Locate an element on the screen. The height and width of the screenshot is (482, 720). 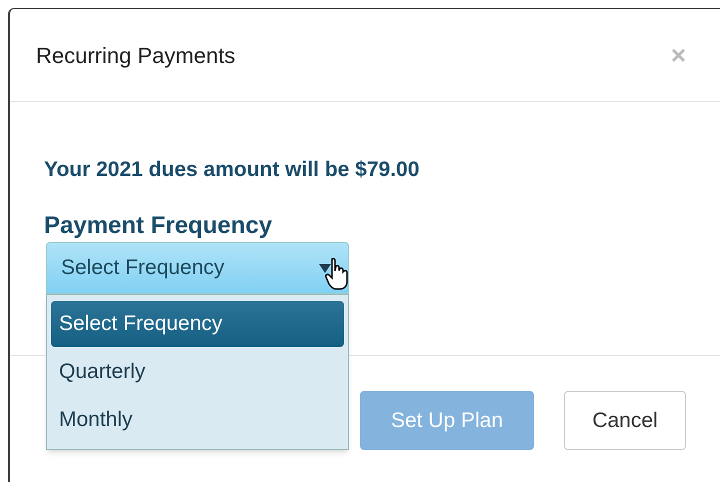
frequency-select: Select Frequency is located at coordinates (197, 268).